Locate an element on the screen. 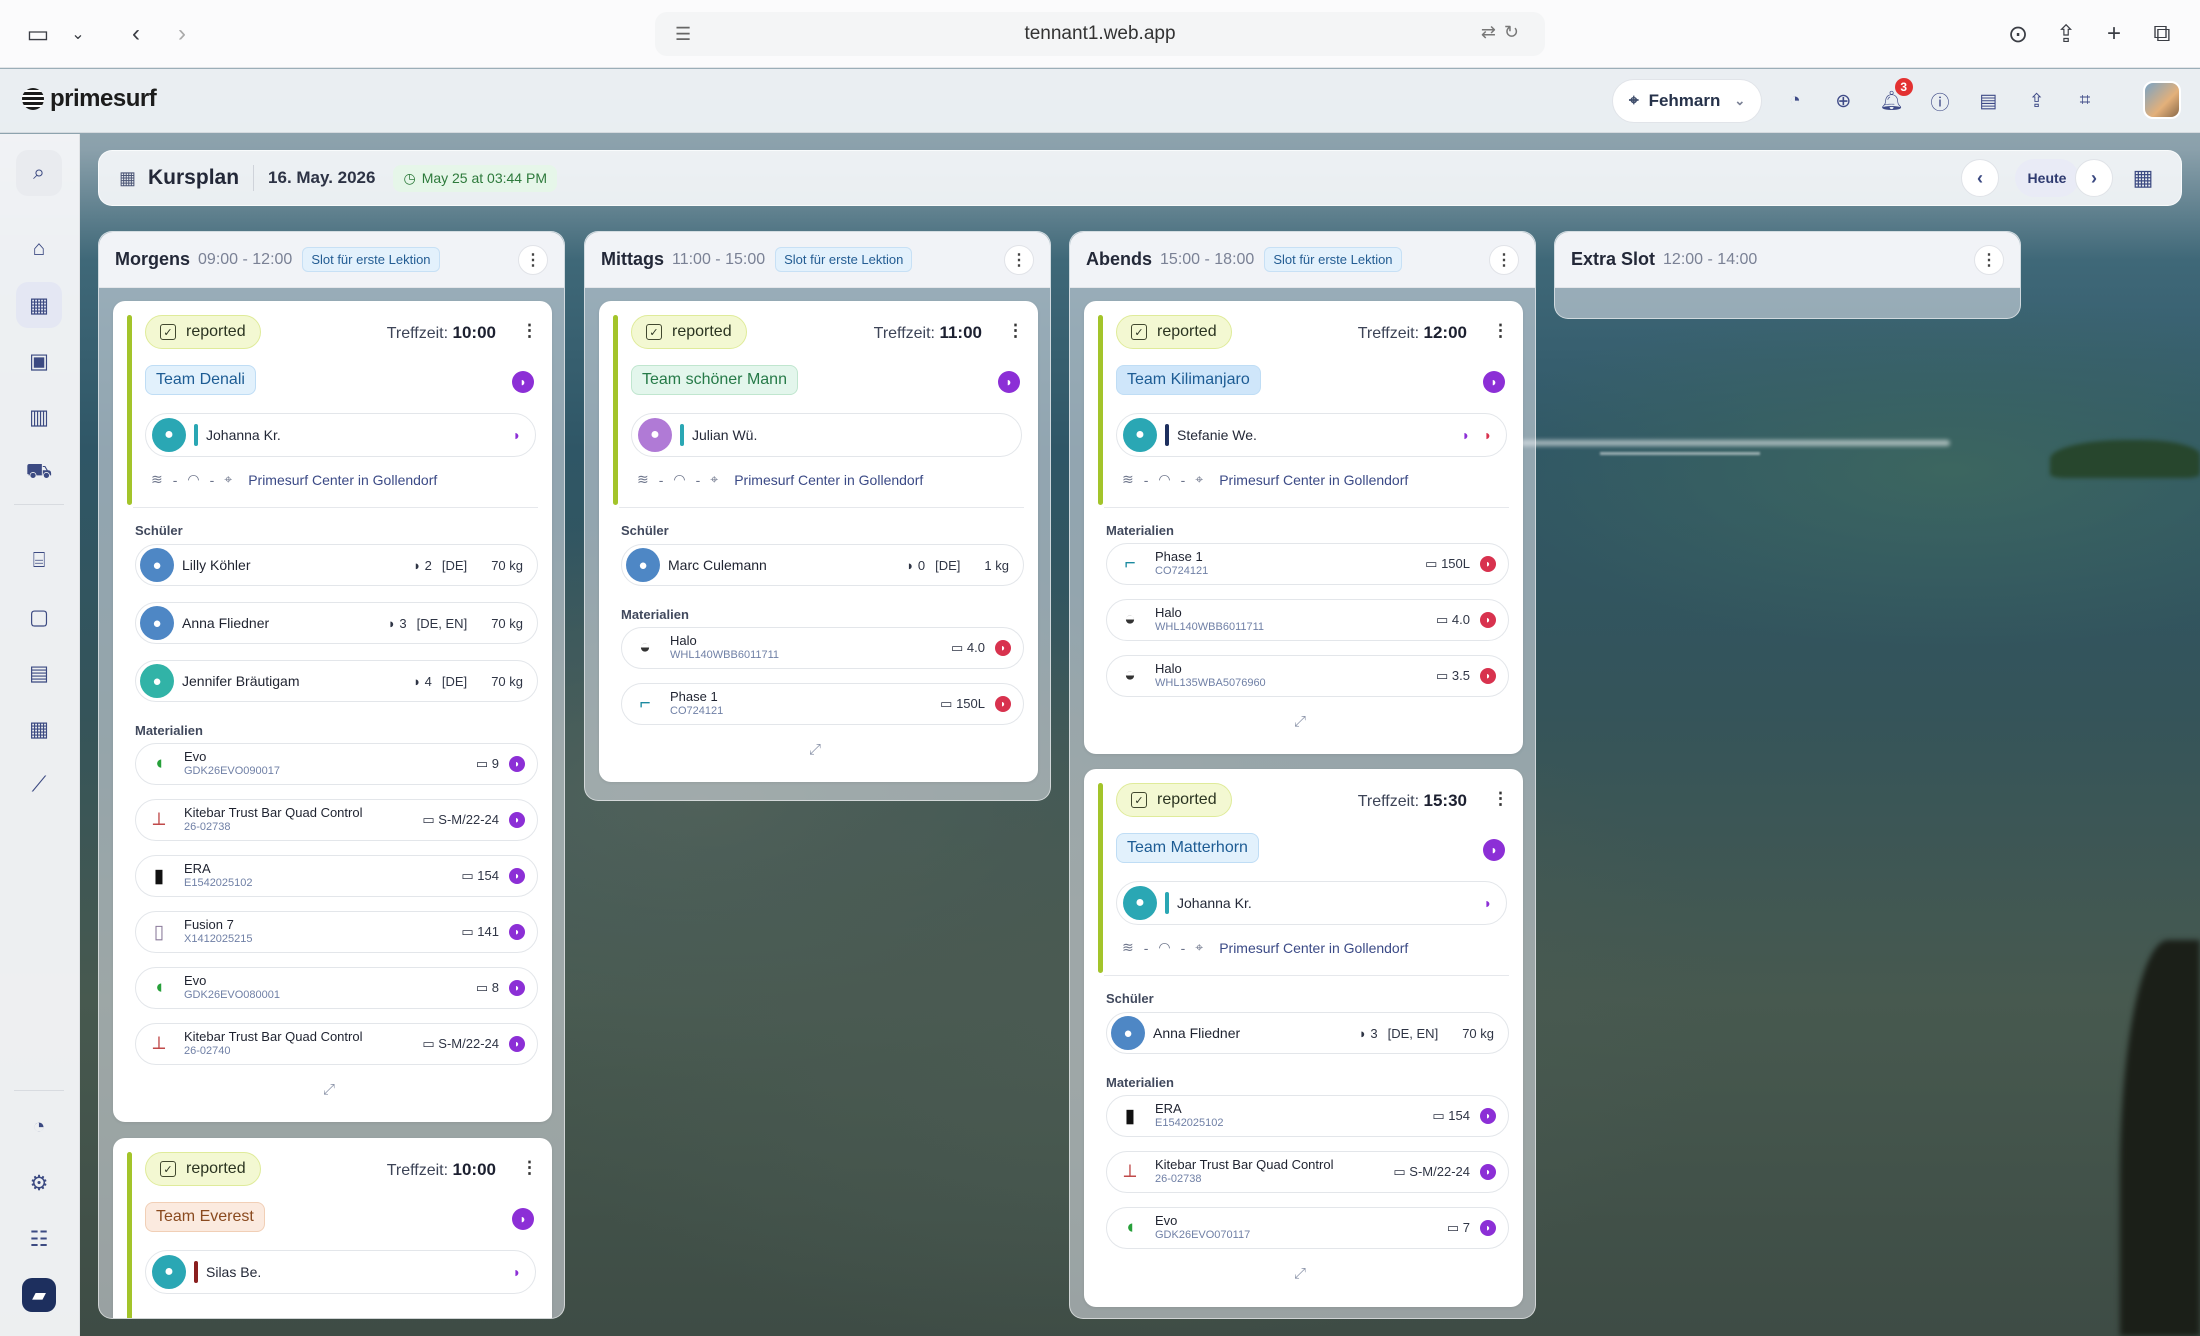 The height and width of the screenshot is (1336, 2200). team-badge: Team Matterhorn is located at coordinates (1187, 848).